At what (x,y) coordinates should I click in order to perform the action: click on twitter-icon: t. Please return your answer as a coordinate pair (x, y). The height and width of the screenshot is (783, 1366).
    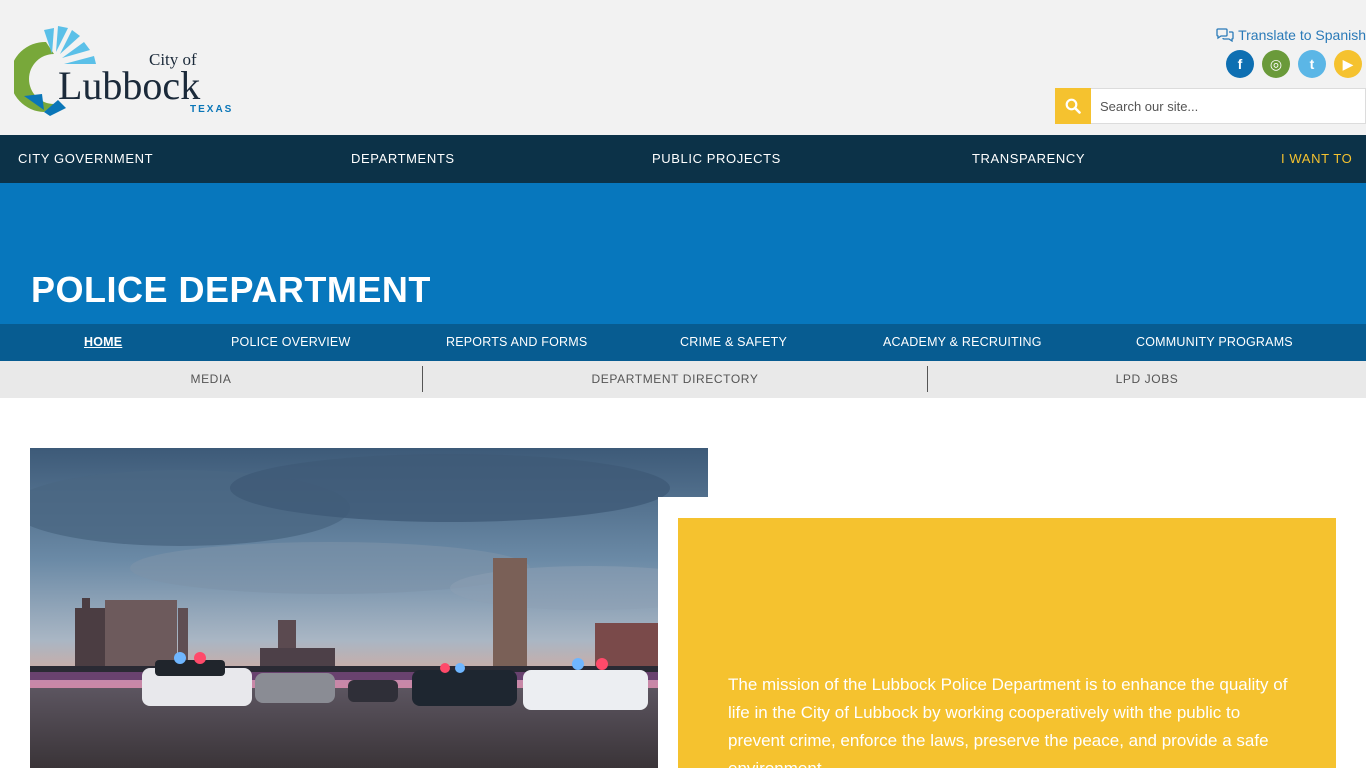
    Looking at the image, I should click on (1312, 64).